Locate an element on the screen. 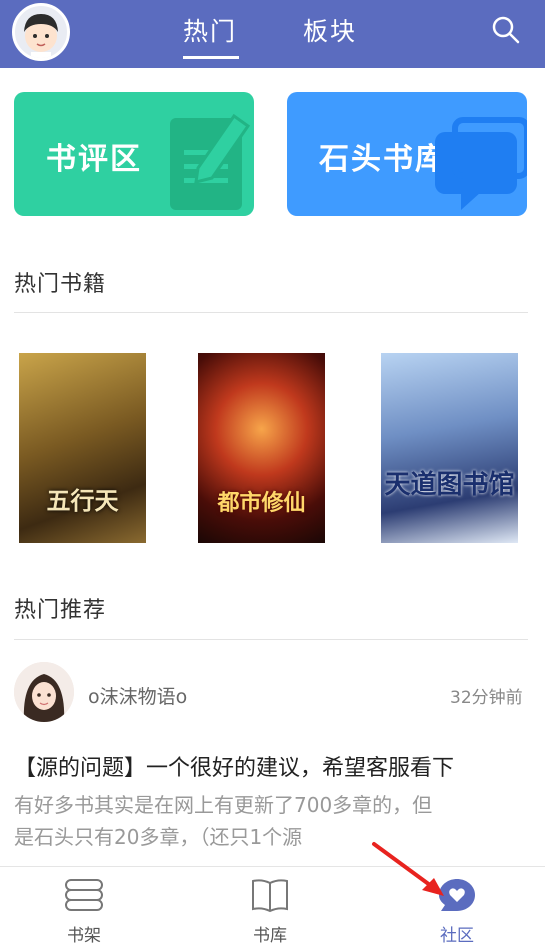 The height and width of the screenshot is (946, 545). nav-library: 书库 is located at coordinates (270, 906).